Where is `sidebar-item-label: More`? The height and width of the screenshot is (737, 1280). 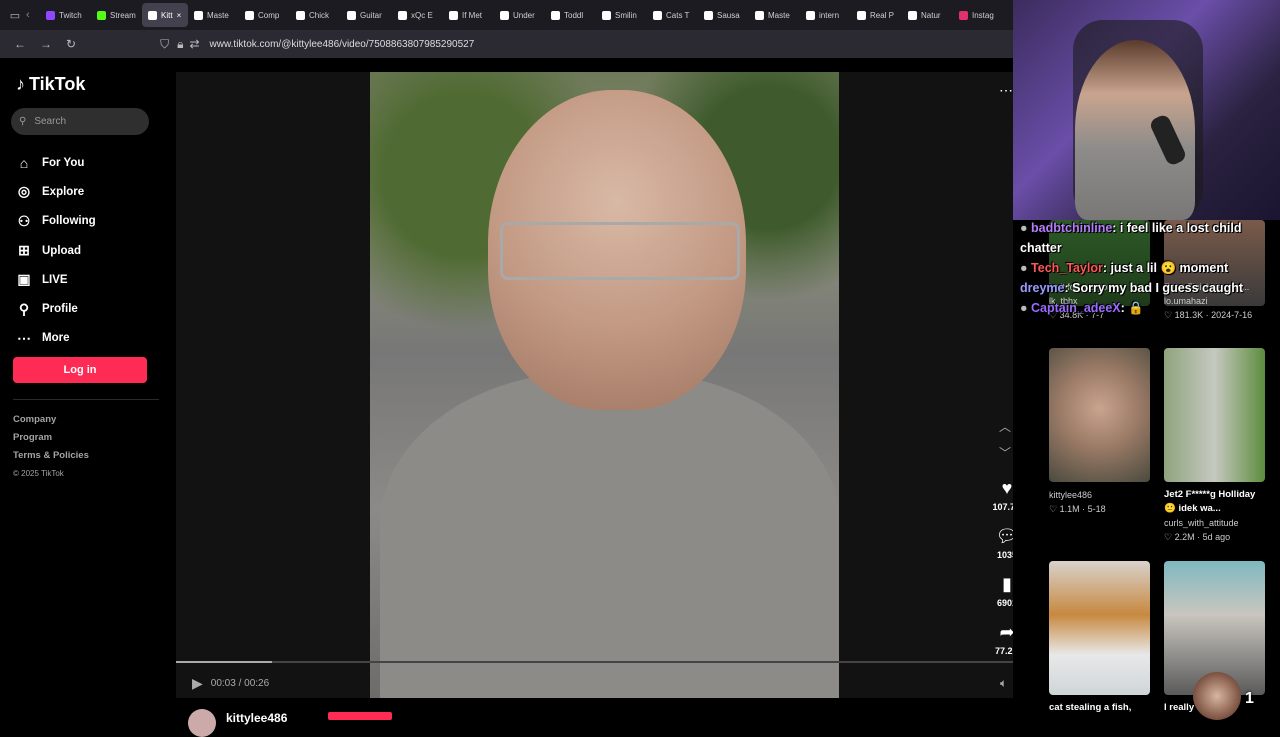
sidebar-item-label: More is located at coordinates (56, 338).